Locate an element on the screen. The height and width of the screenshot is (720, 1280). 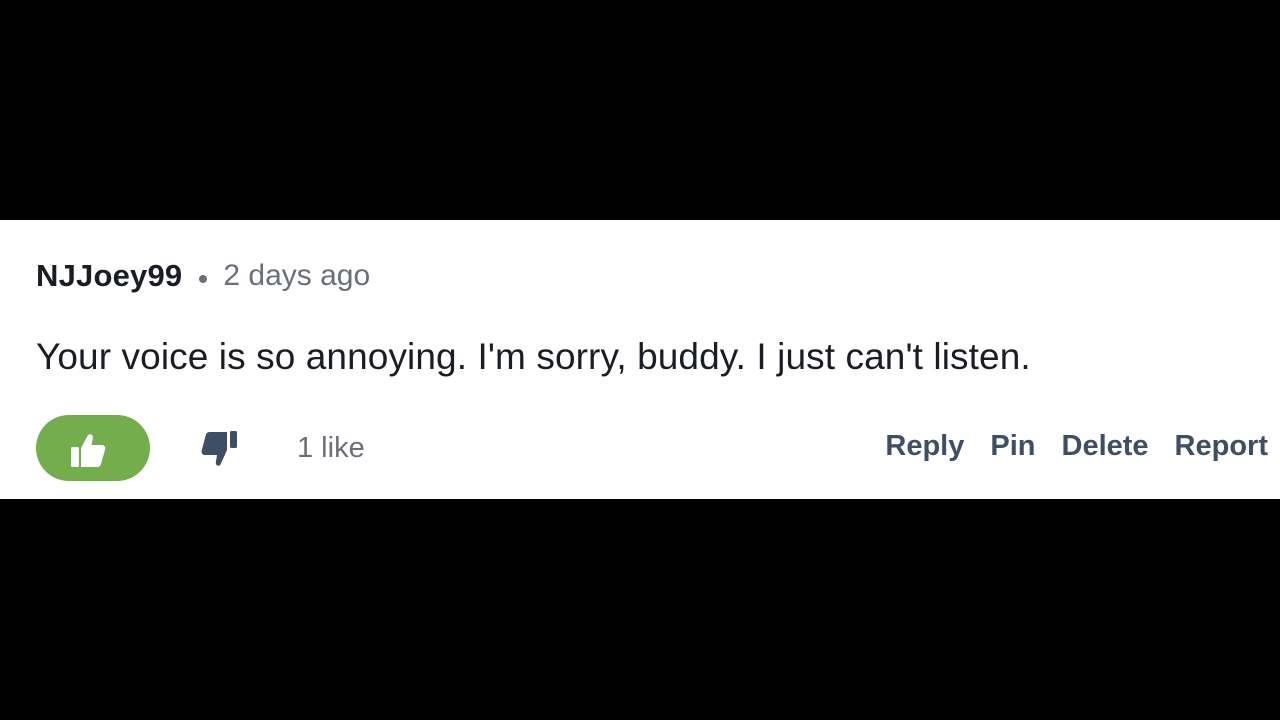
reply-button: Reply is located at coordinates (924, 446).